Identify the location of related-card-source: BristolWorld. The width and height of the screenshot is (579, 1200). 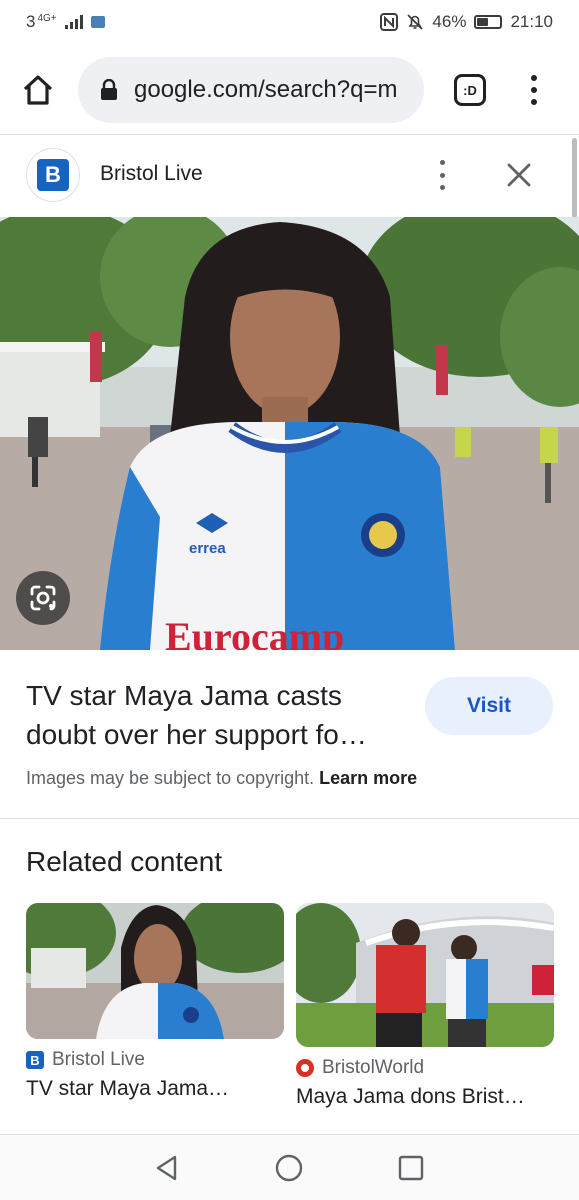
(425, 1068).